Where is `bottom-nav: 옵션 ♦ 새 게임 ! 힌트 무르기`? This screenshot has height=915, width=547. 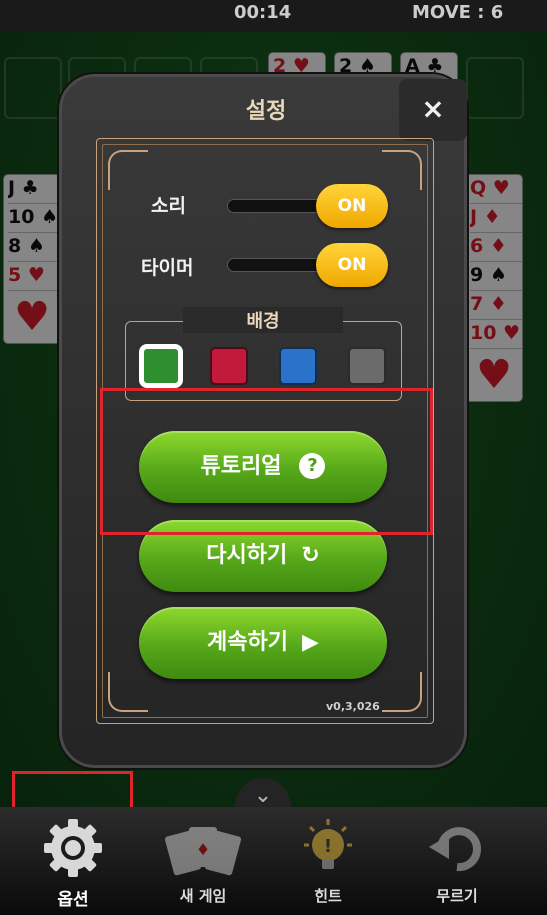 bottom-nav: 옵션 ♦ 새 게임 ! 힌트 무르기 is located at coordinates (273, 861).